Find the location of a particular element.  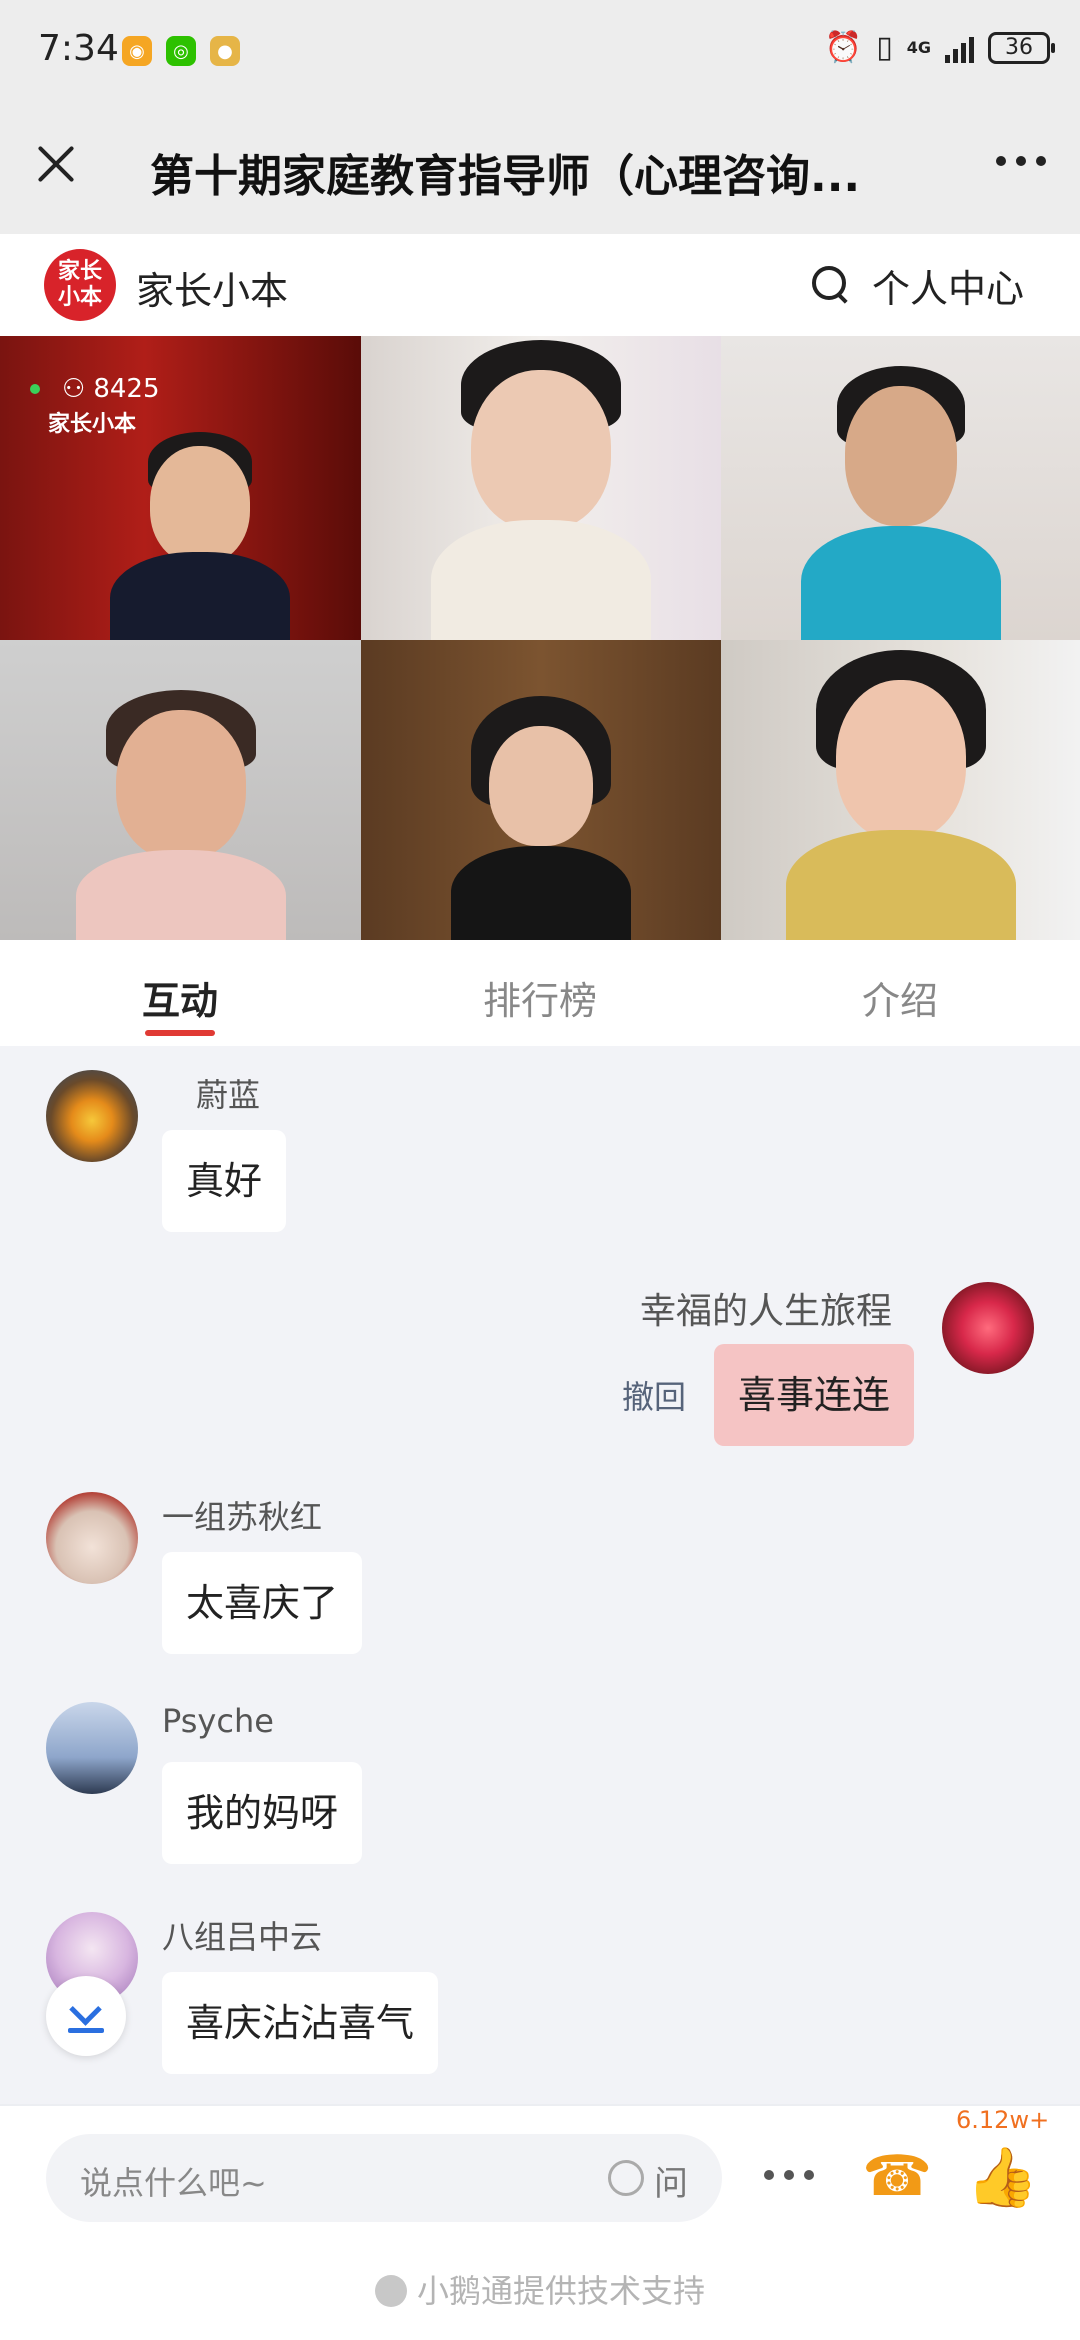

recall-button: 撤回 is located at coordinates (654, 1395).